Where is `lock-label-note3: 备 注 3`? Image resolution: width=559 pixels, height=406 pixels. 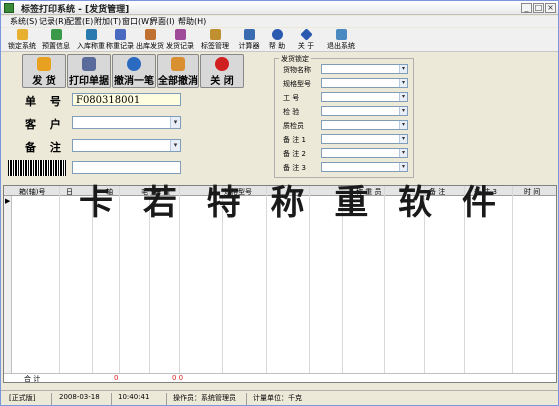 lock-label-note3: 备 注 3 is located at coordinates (294, 168).